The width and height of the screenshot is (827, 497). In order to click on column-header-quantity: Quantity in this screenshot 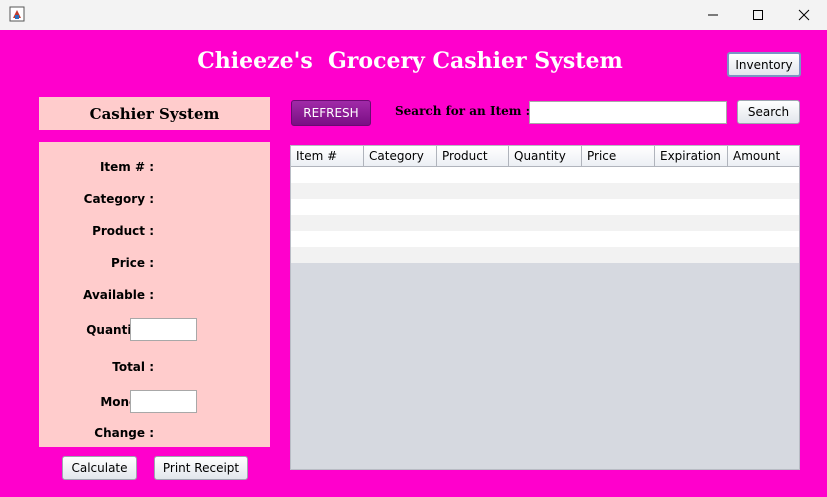, I will do `click(545, 156)`.